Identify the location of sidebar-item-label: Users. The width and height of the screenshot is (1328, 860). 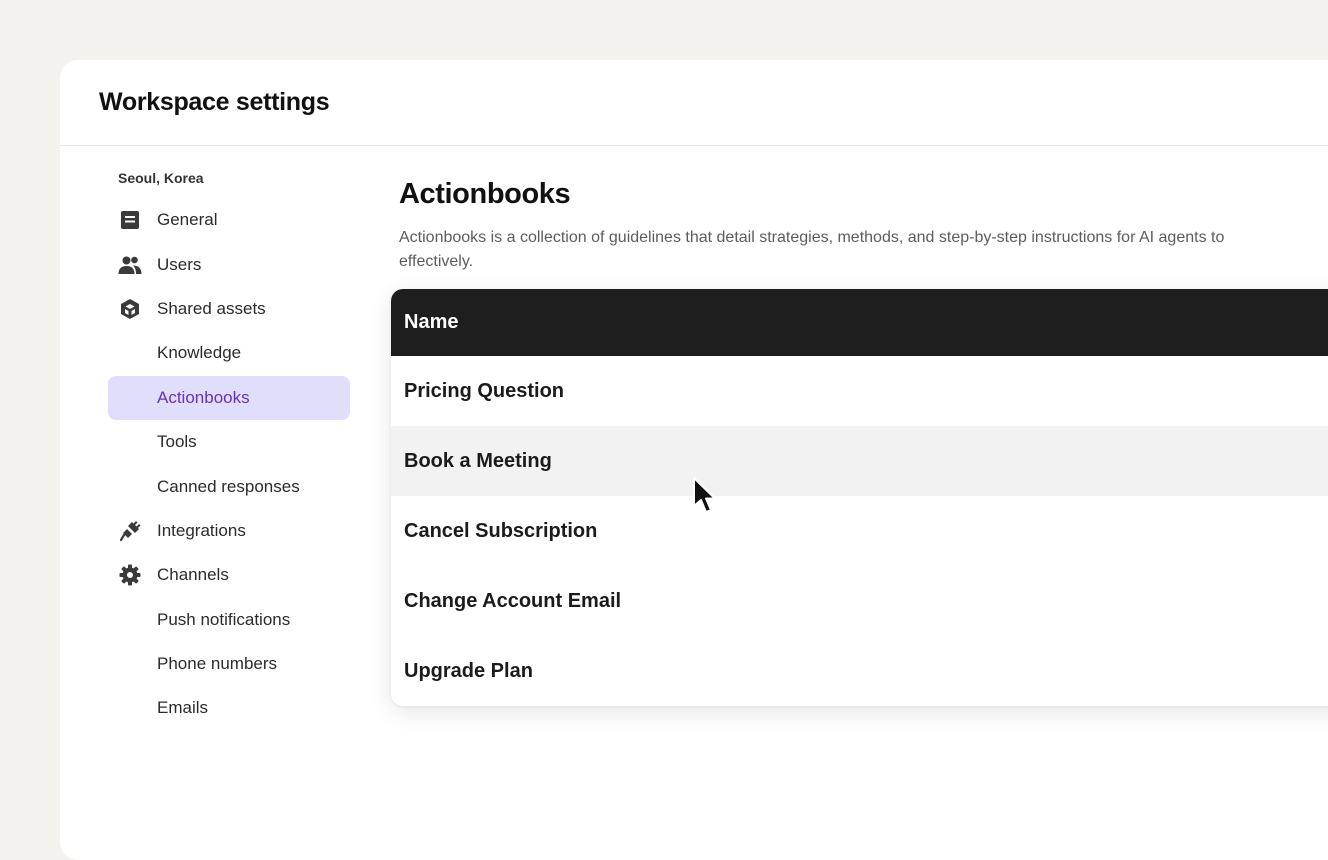
(179, 264).